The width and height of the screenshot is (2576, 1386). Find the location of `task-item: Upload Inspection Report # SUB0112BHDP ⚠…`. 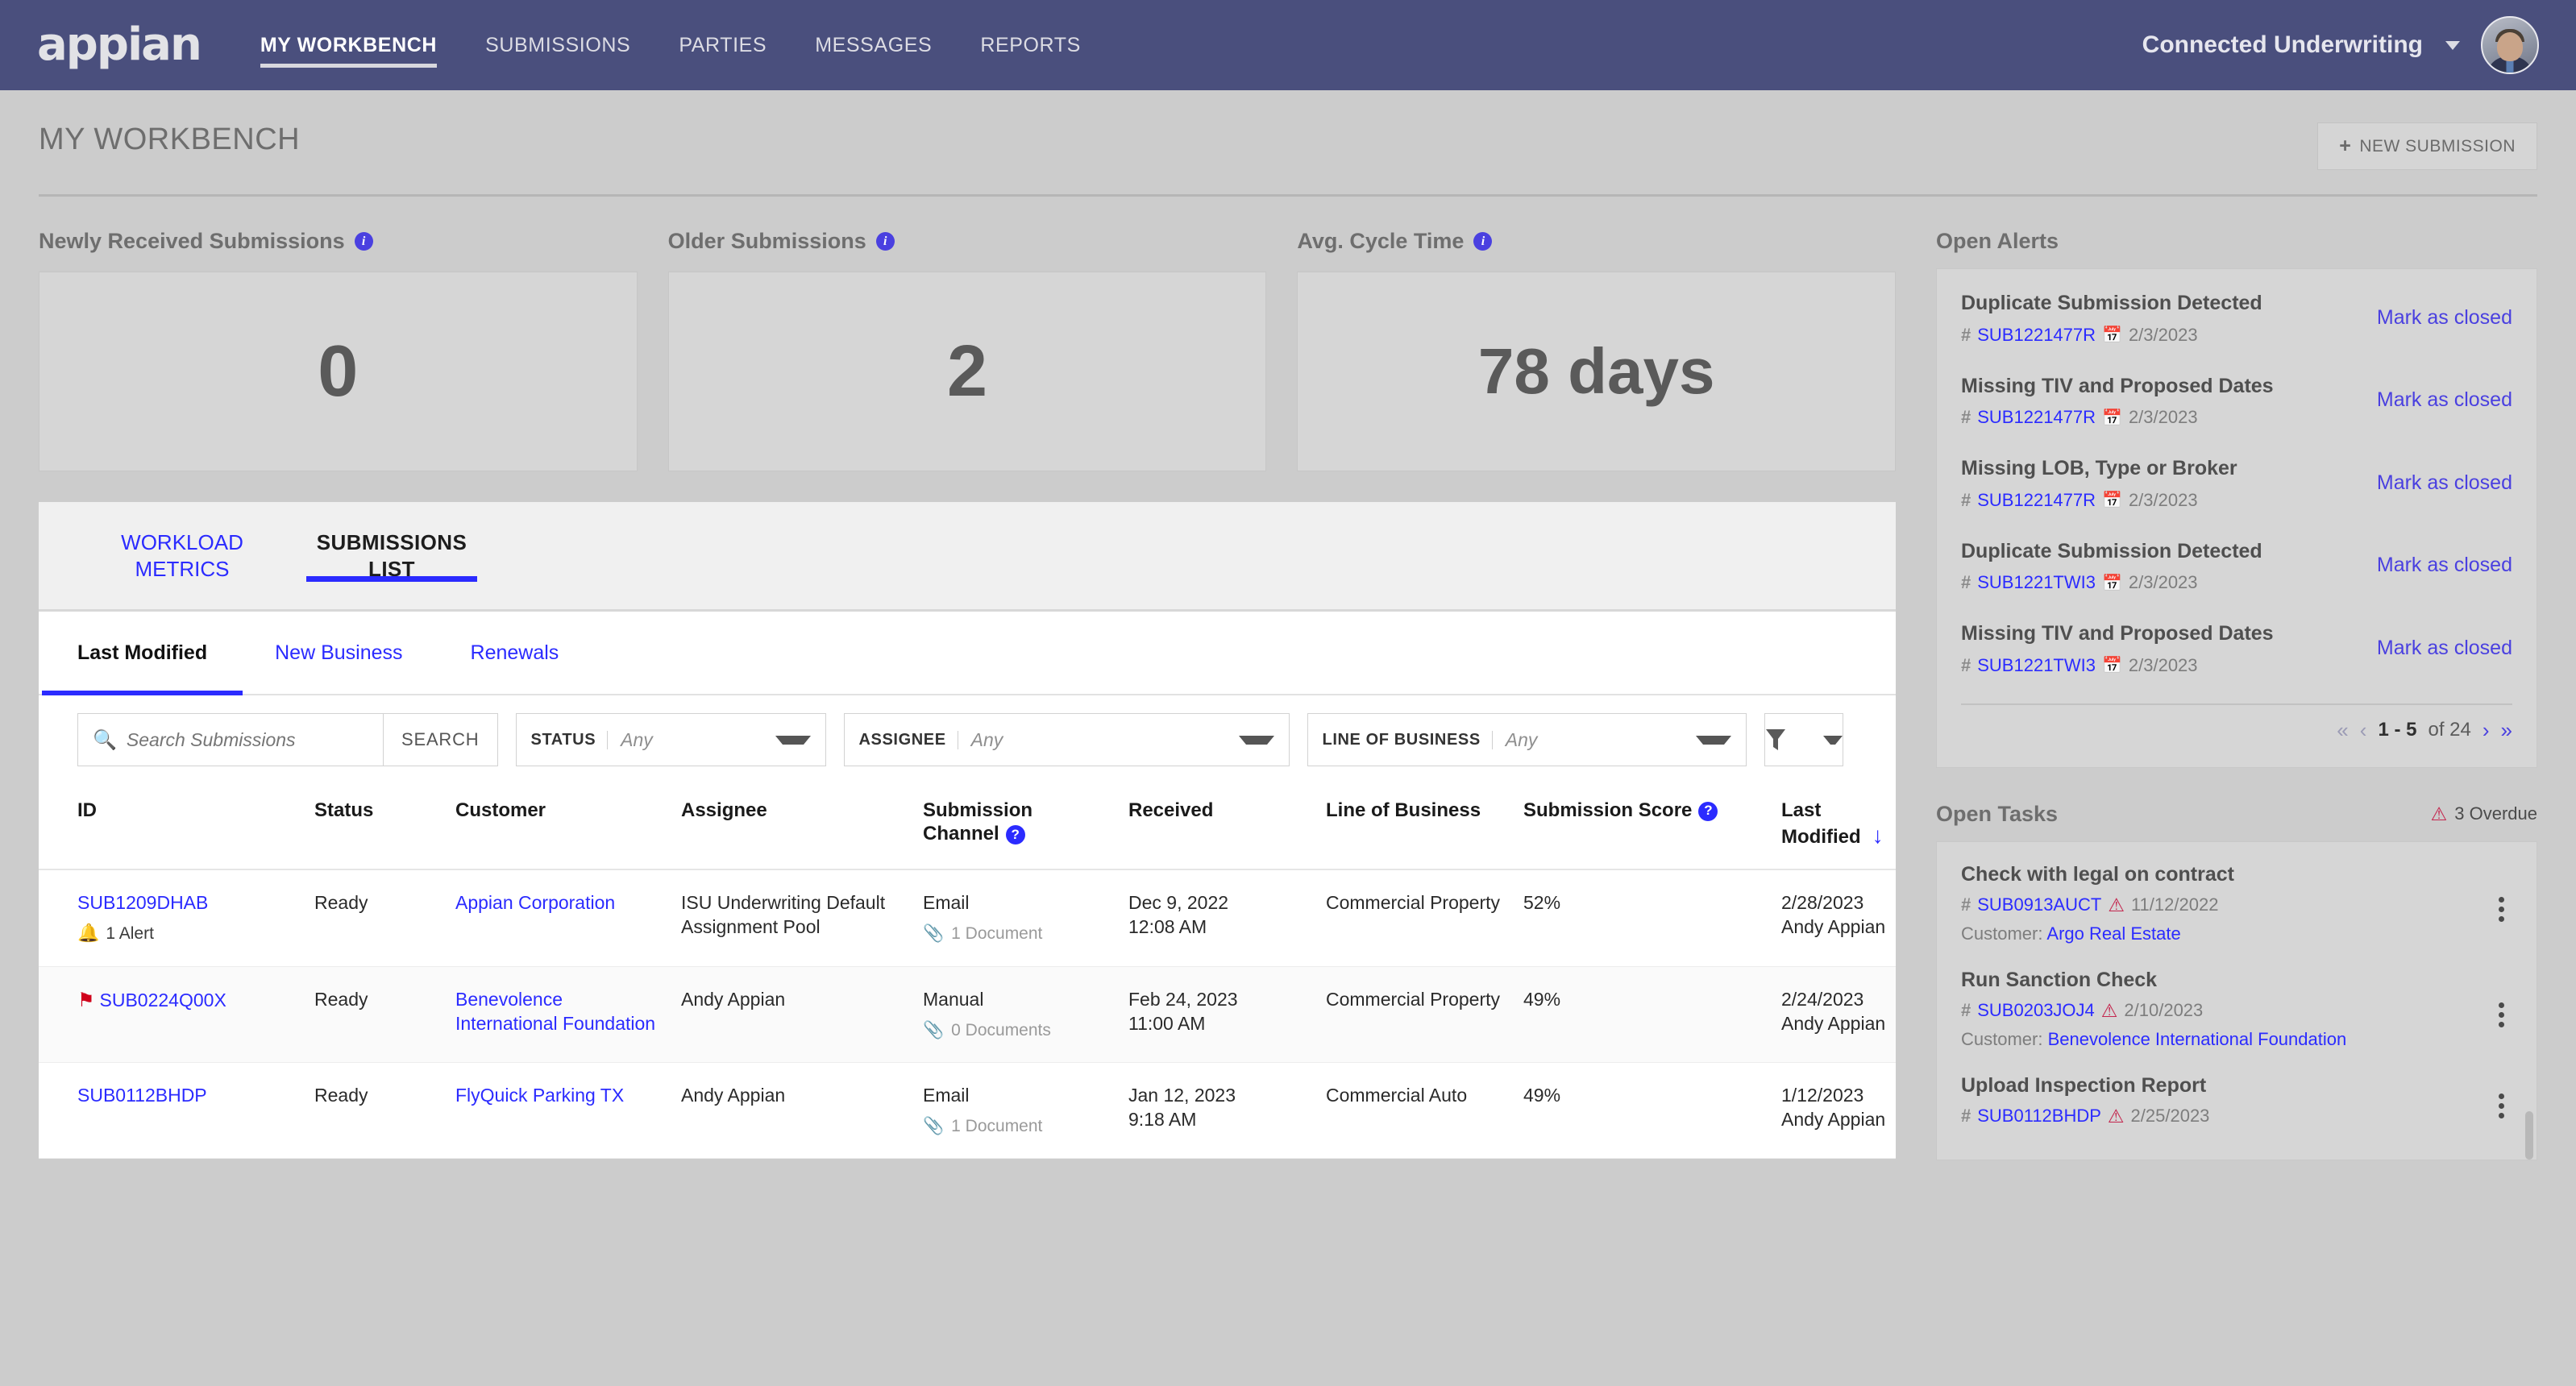

task-item: Upload Inspection Report # SUB0112BHDP ⚠… is located at coordinates (2236, 1101).